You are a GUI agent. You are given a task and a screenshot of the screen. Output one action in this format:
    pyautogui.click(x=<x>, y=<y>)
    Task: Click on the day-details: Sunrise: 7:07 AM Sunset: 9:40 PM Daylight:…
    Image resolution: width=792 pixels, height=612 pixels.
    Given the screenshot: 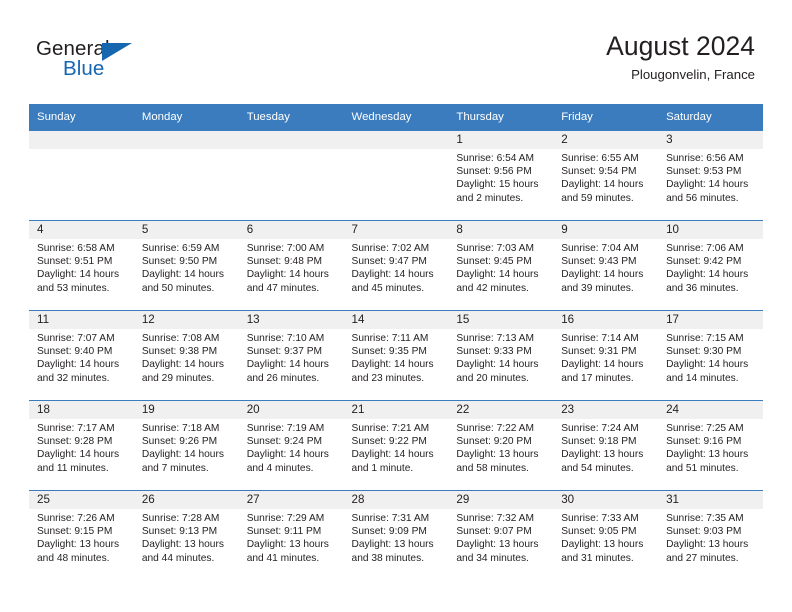 What is the action you would take?
    pyautogui.click(x=81, y=357)
    